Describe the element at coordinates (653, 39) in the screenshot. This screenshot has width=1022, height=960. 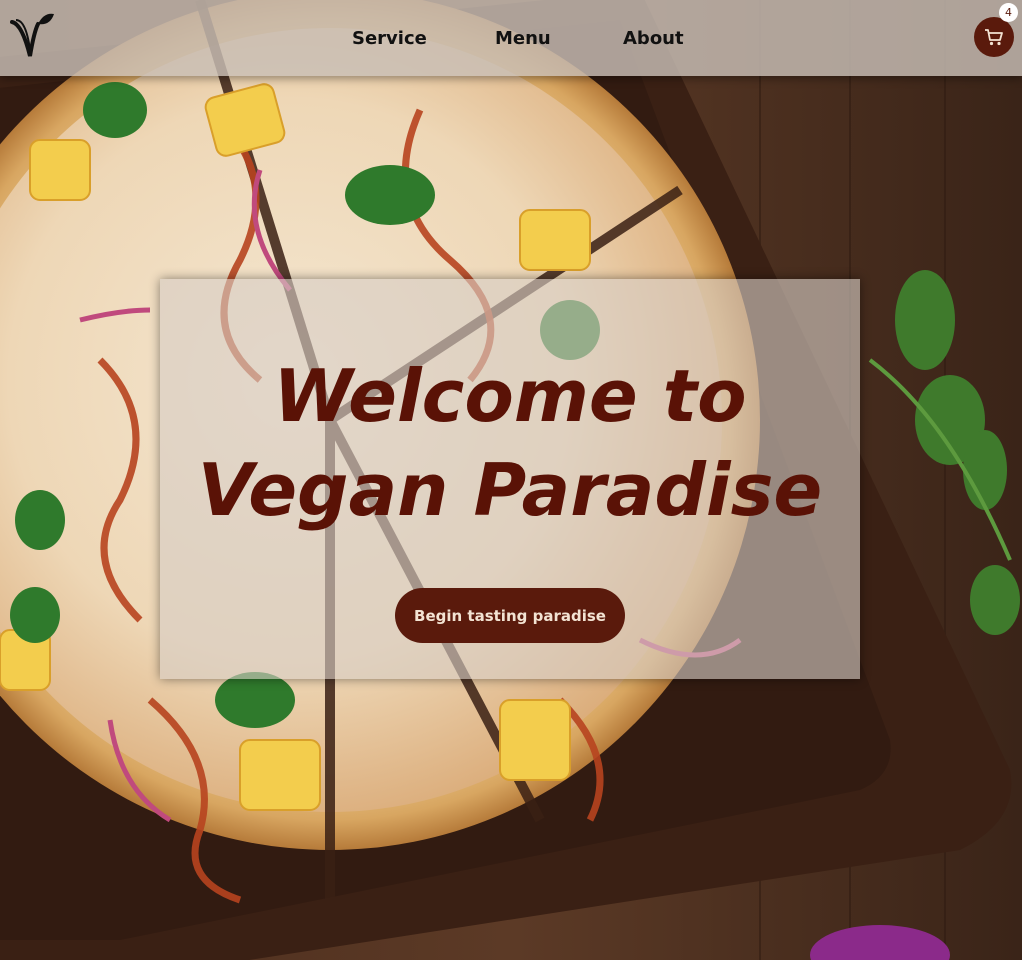
I see `nav-link-about: About` at that location.